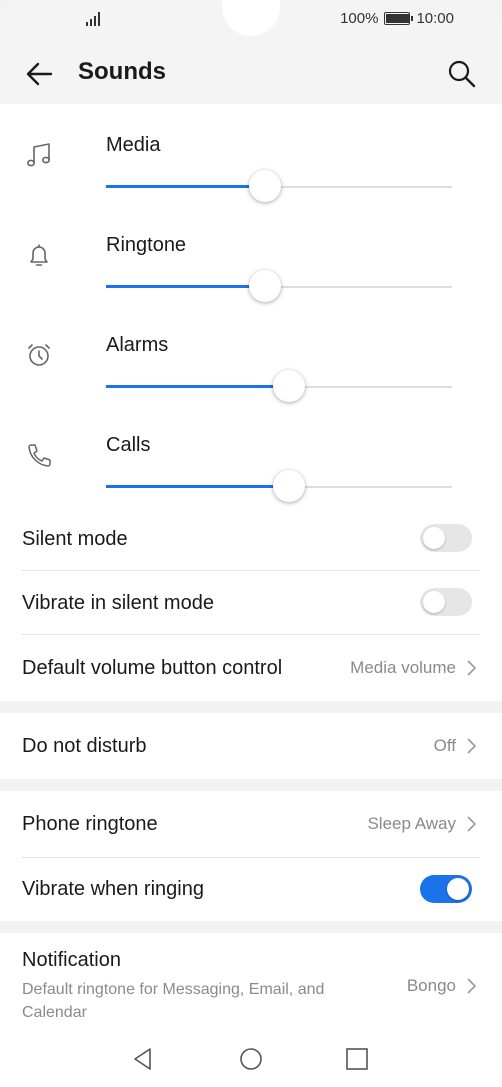  Describe the element at coordinates (113, 889) in the screenshot. I see `vibrate-ringing-label: Vibrate when ringing` at that location.